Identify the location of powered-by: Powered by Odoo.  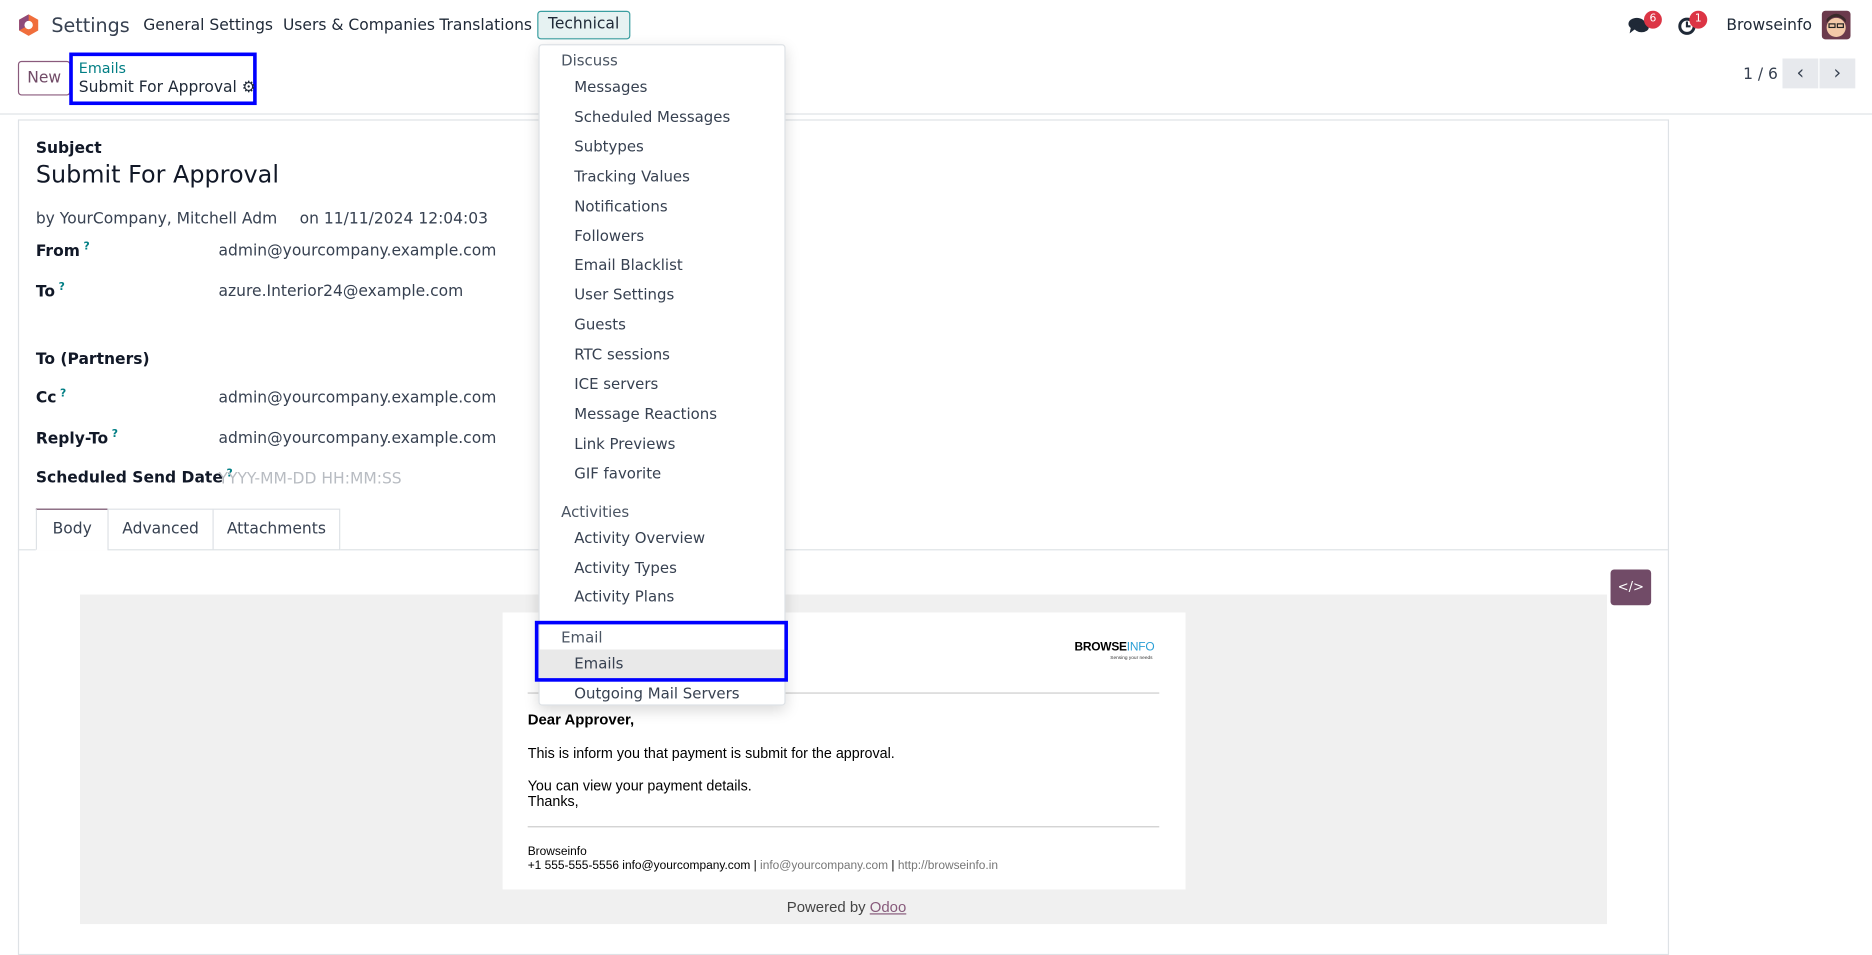
(846, 907).